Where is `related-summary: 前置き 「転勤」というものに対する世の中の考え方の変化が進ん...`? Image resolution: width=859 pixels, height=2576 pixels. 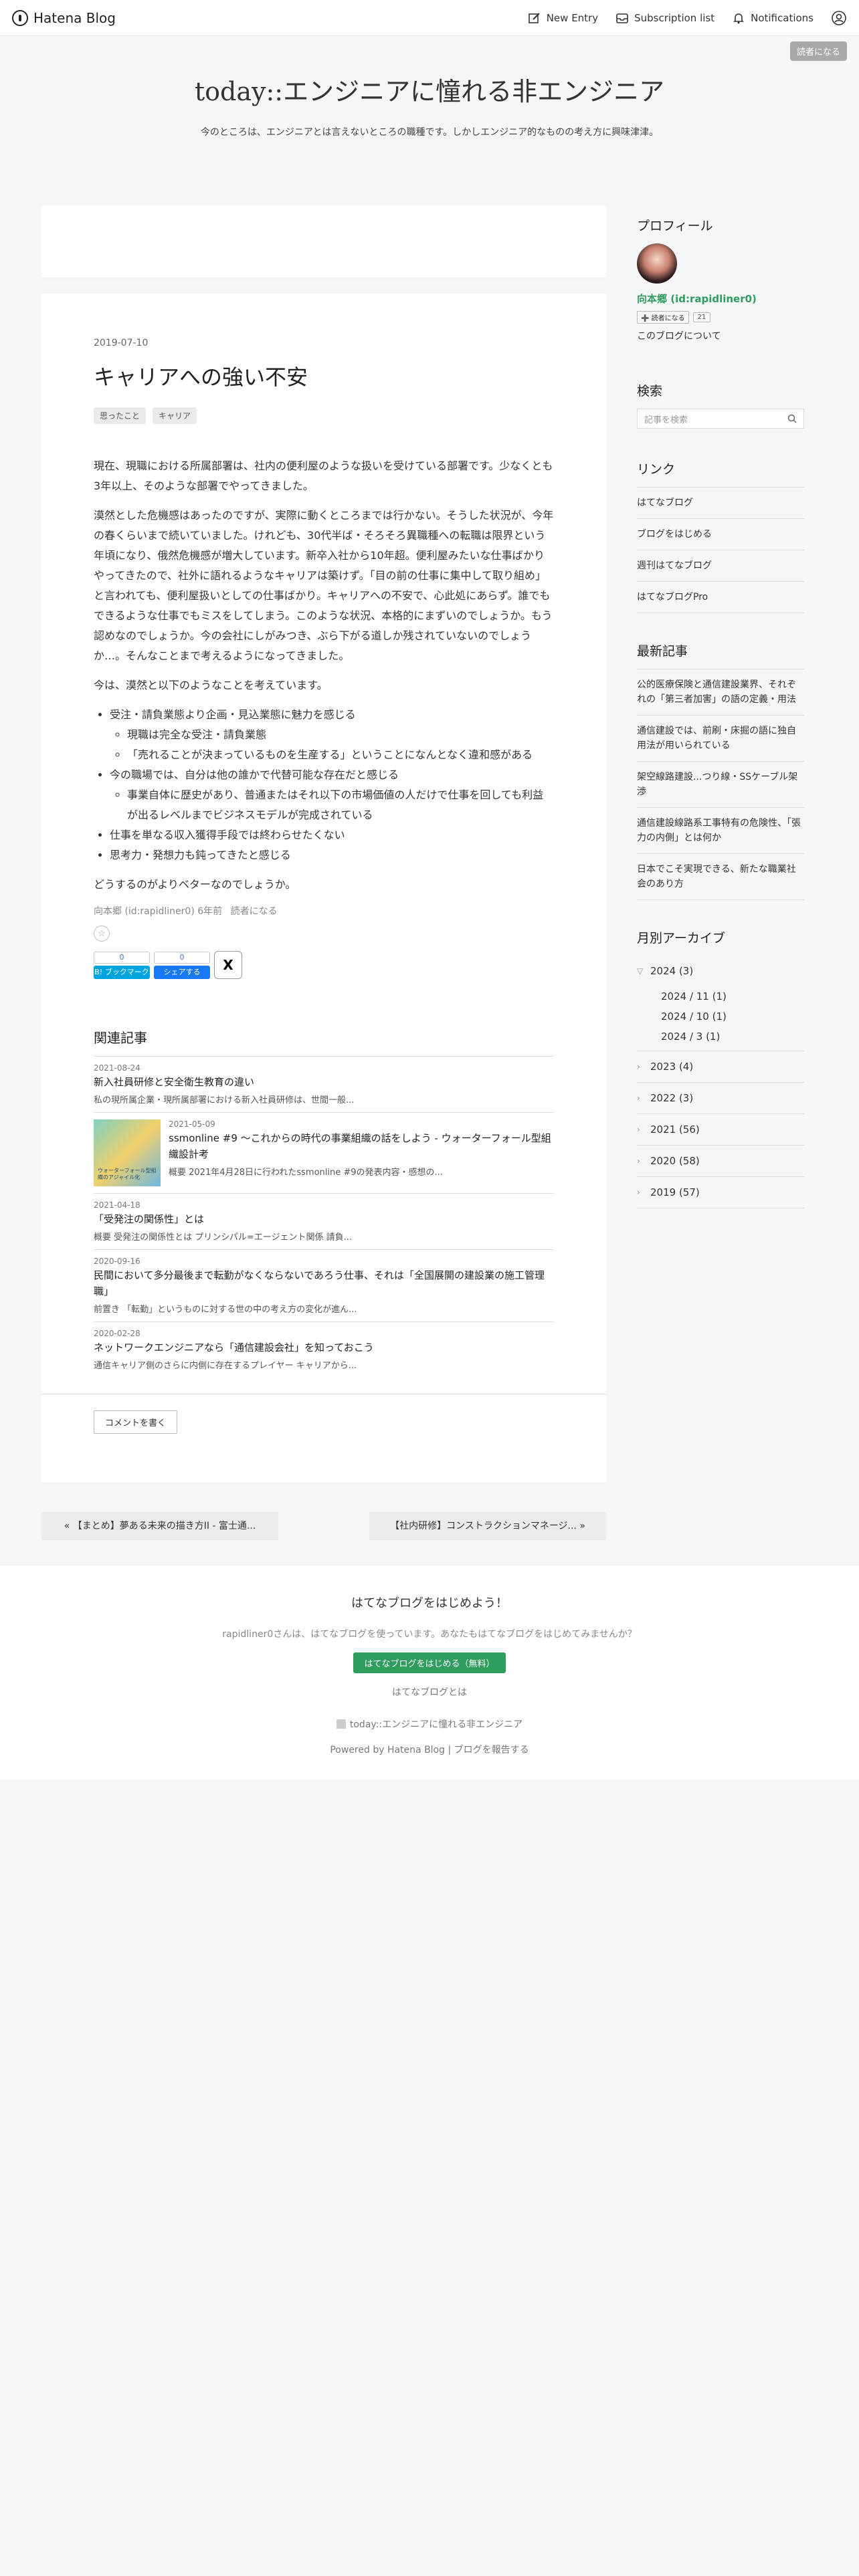
related-summary: 前置き 「転勤」というものに対する世の中の考え方の変化が進ん... is located at coordinates (226, 1310).